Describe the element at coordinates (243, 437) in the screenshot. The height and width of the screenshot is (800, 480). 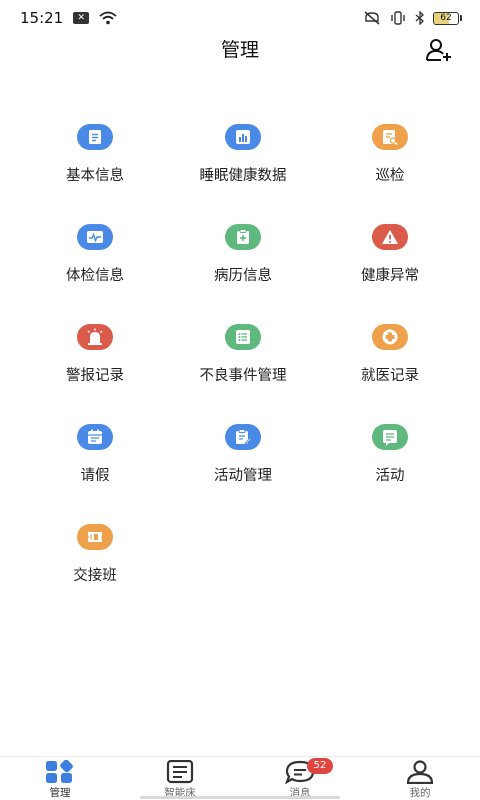
I see `clipboard-edit-icon` at that location.